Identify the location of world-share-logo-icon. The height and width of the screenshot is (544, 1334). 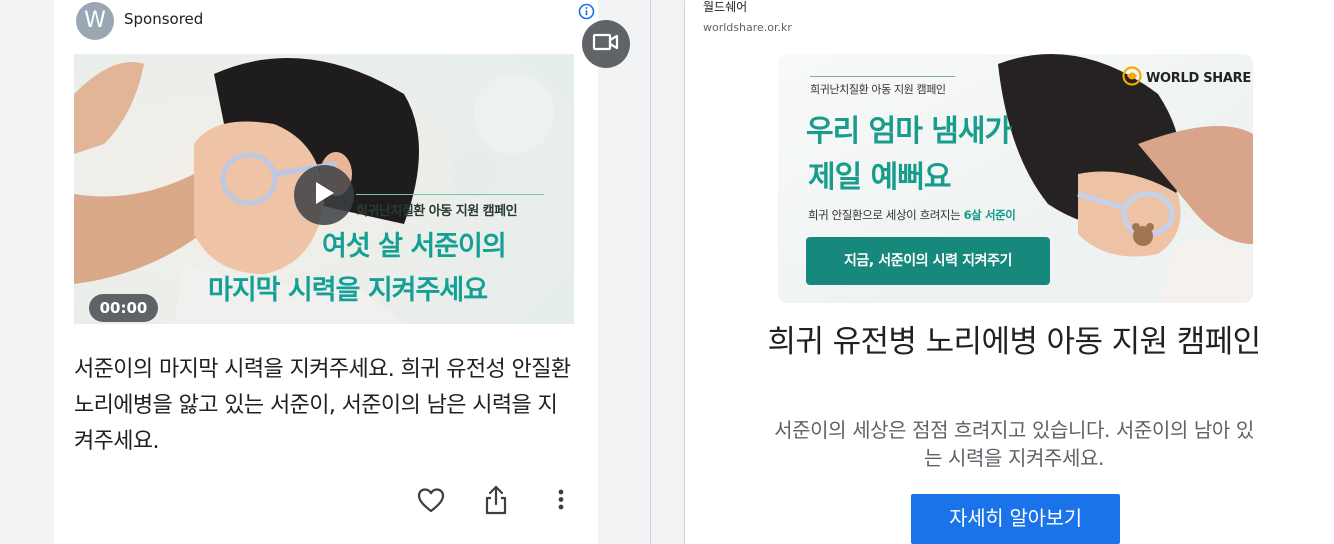
(1132, 78).